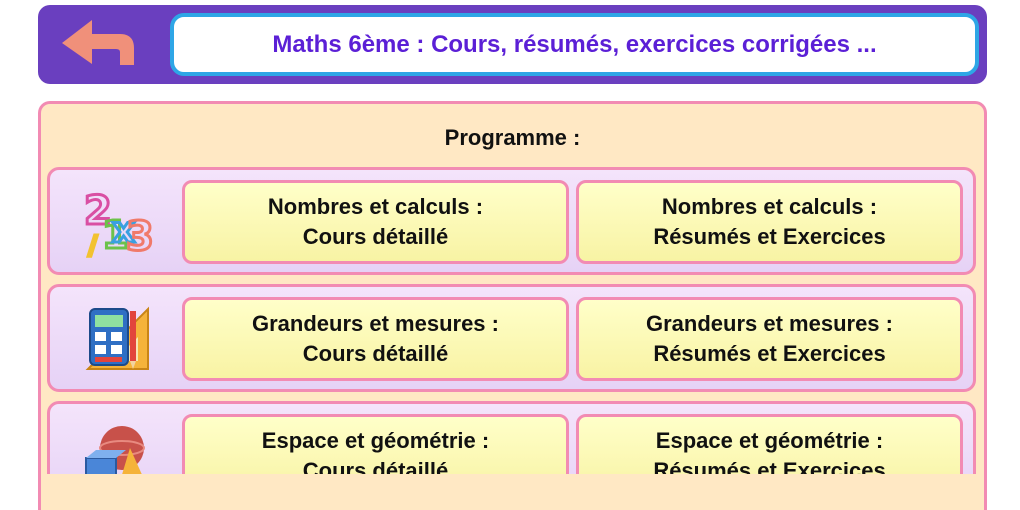 The width and height of the screenshot is (1020, 510). What do you see at coordinates (117, 339) in the screenshot?
I see `calculator-ruler-icon` at bounding box center [117, 339].